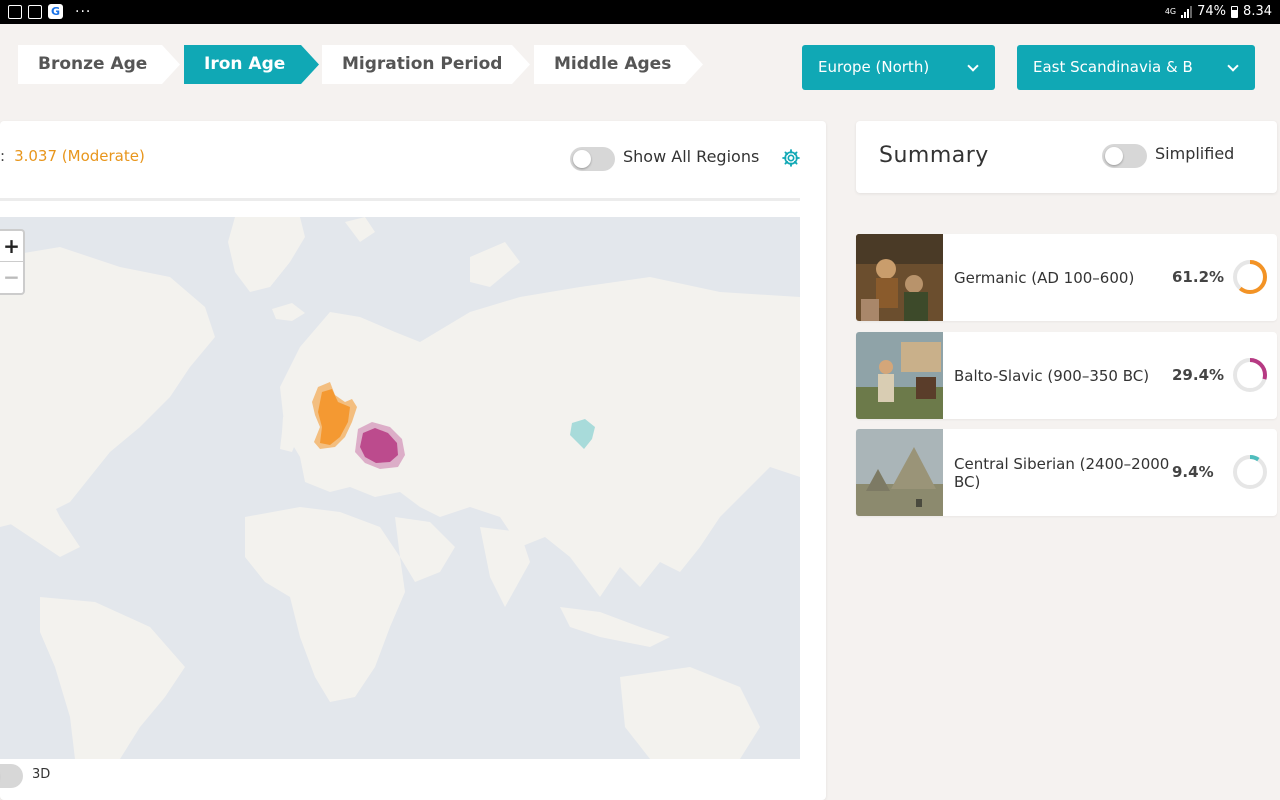 Image resolution: width=1280 pixels, height=800 pixels. What do you see at coordinates (1212, 11) in the screenshot?
I see `battery-percent: 74%` at bounding box center [1212, 11].